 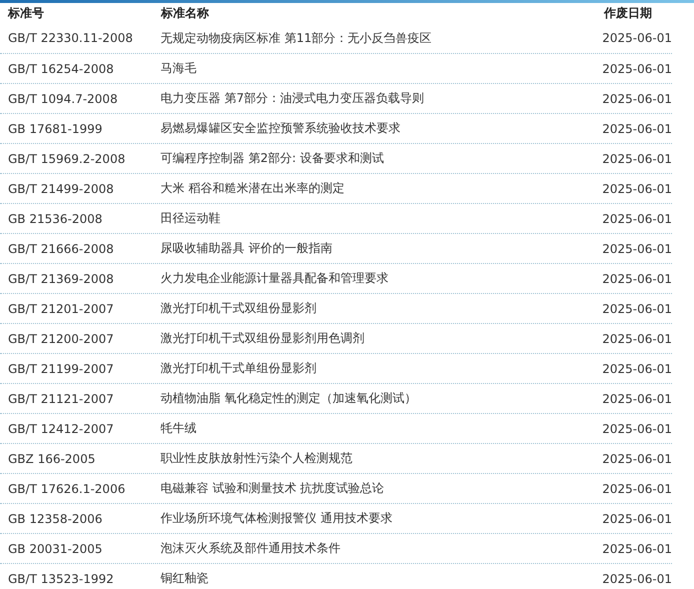 I want to click on table-cell-text: 动植物油脂 氧化稳定性的测定（加速氧化测试）, so click(x=289, y=398).